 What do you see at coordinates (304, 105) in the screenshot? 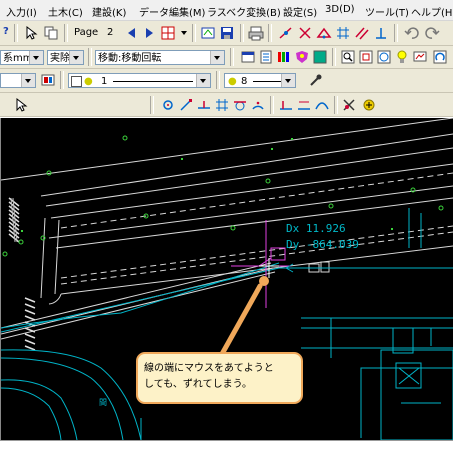
I see `snap-distance-icon` at bounding box center [304, 105].